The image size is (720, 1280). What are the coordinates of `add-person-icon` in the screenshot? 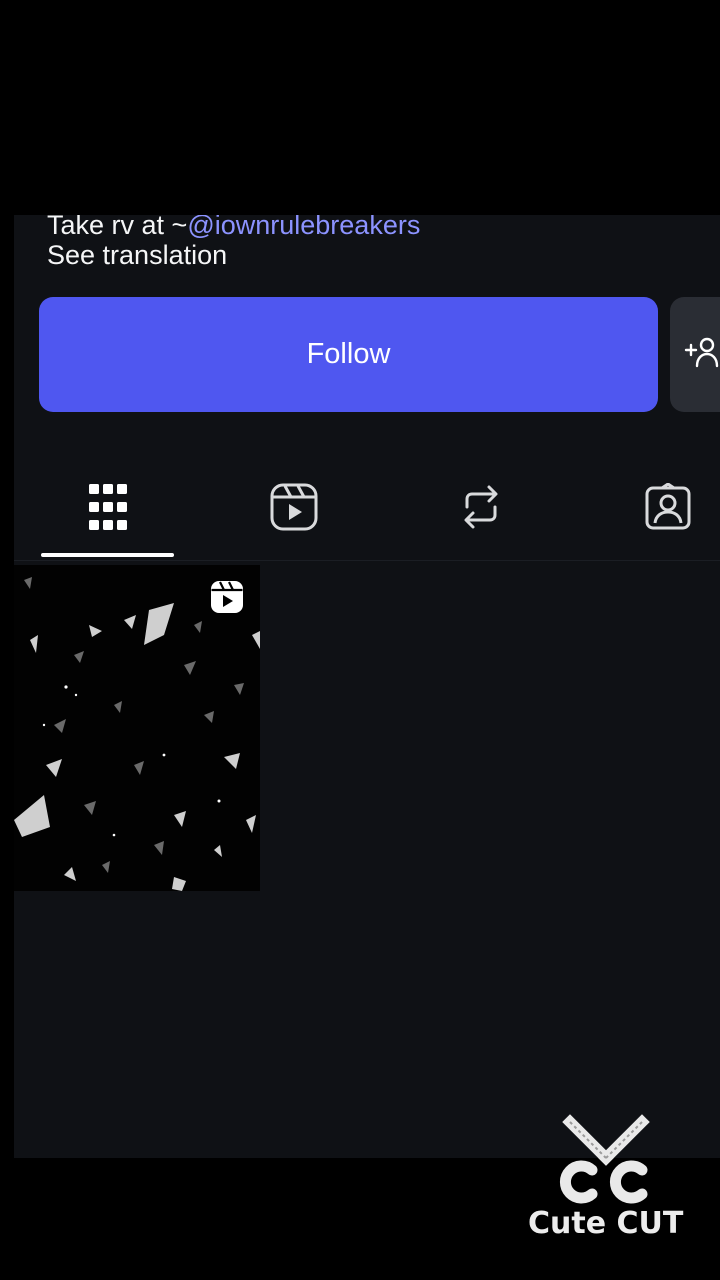 It's located at (702, 354).